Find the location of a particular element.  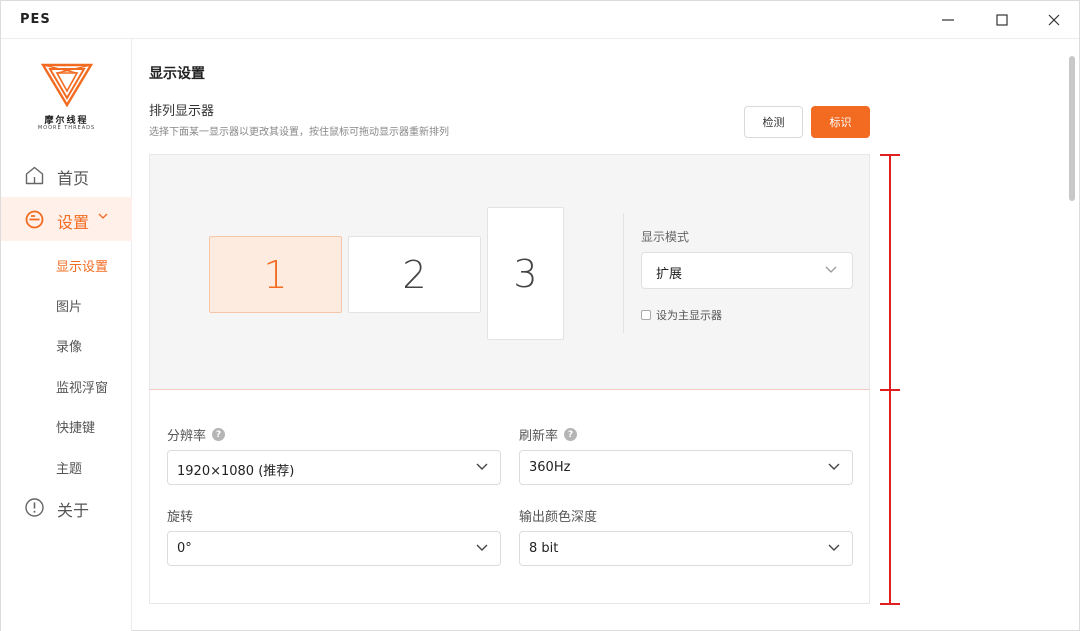

nav-settings-label: 设置 is located at coordinates (73, 222).